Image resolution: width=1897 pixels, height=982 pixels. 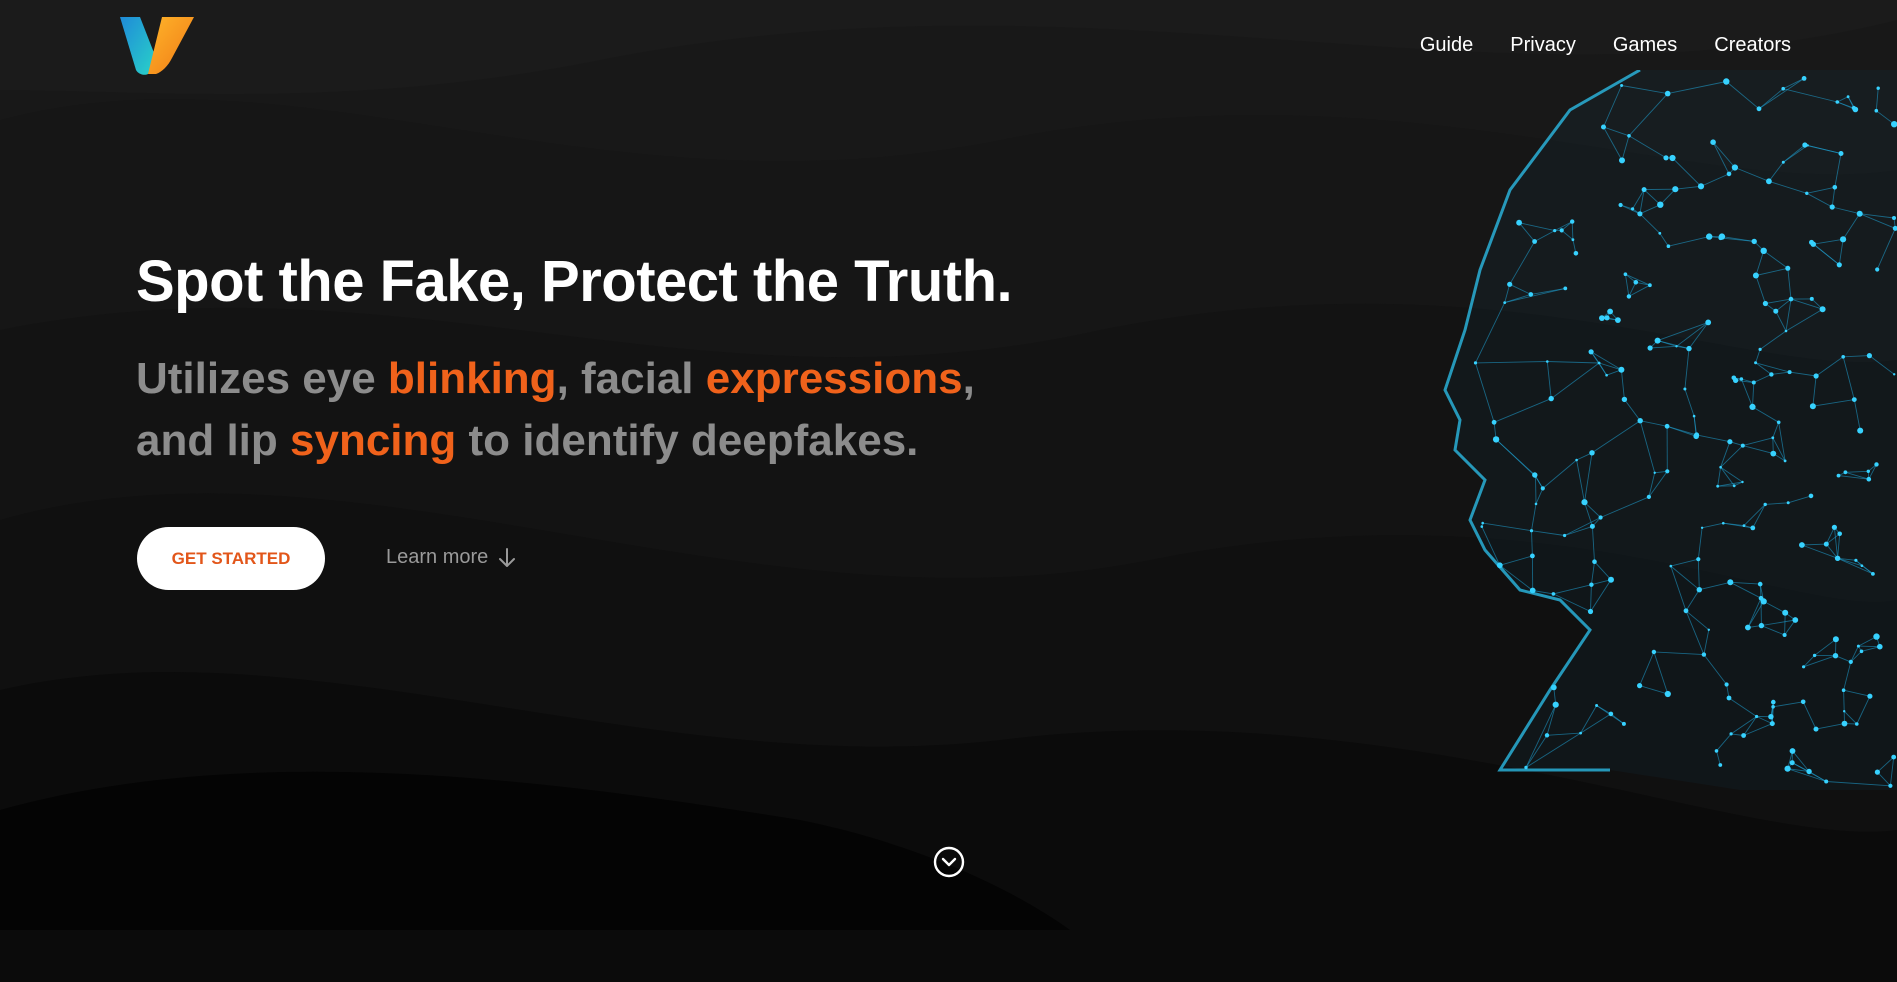 I want to click on subline-text: and lip, so click(x=213, y=440).